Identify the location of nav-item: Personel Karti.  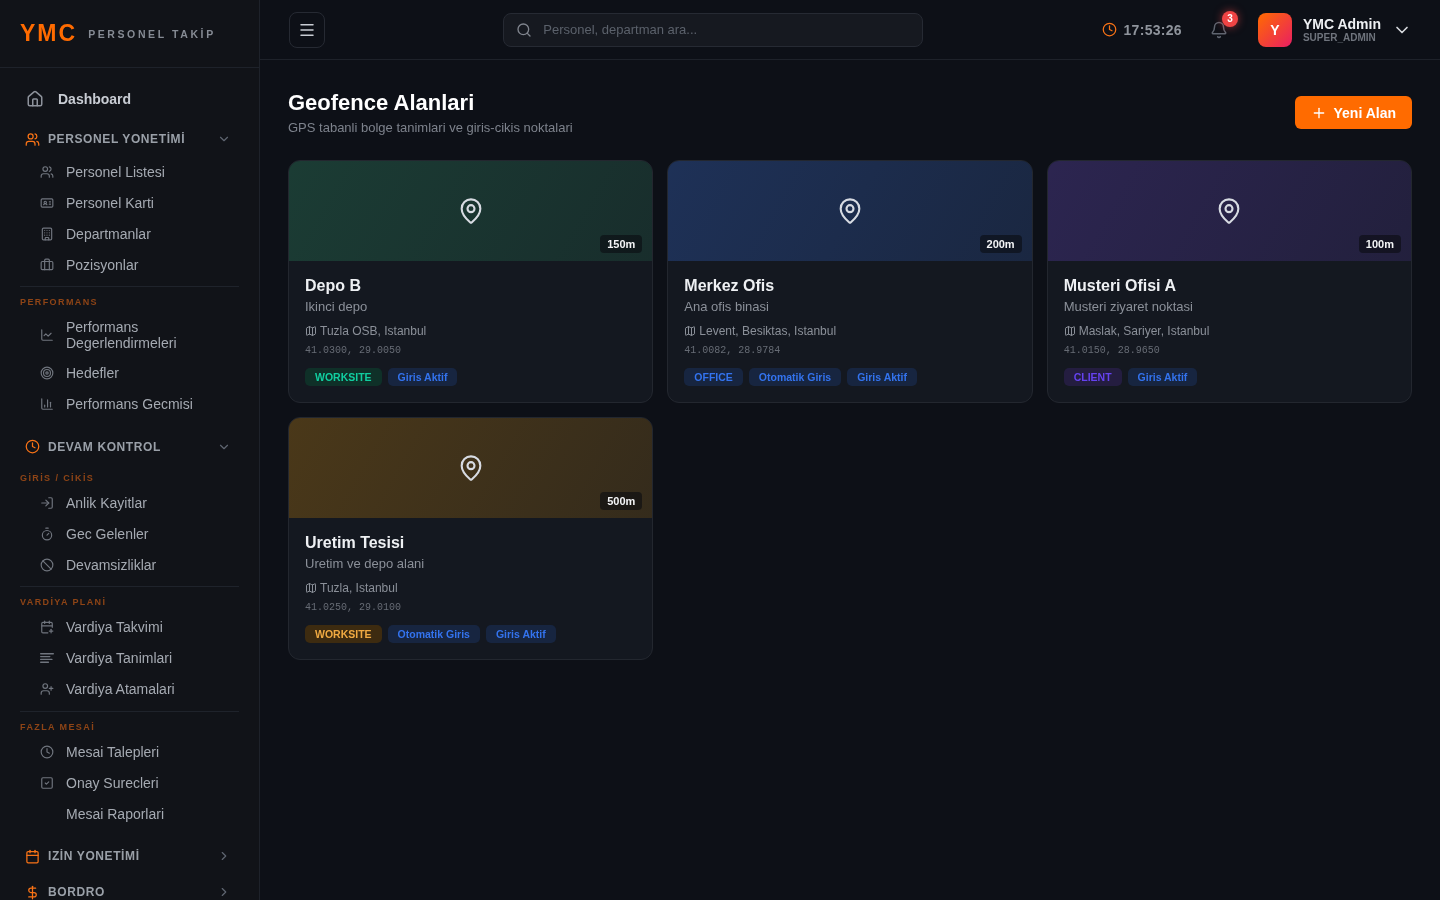
(129, 202).